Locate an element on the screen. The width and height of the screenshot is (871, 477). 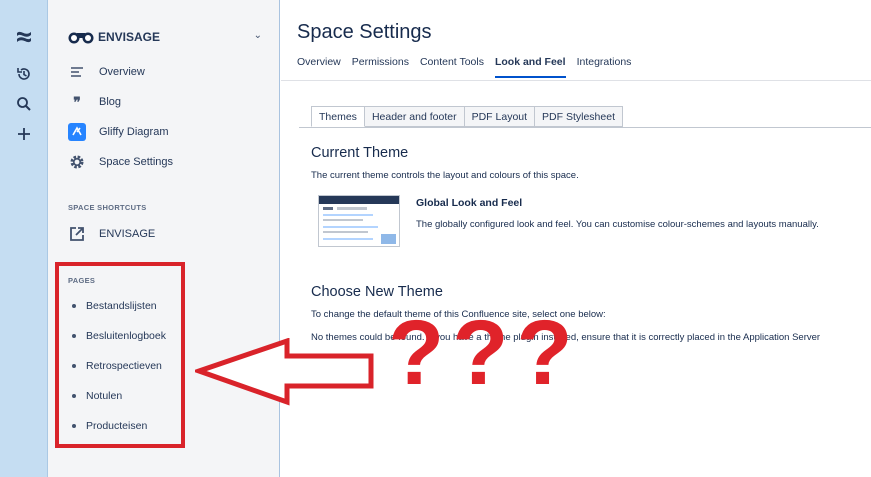
tab-integrations: Integrations is located at coordinates (604, 67).